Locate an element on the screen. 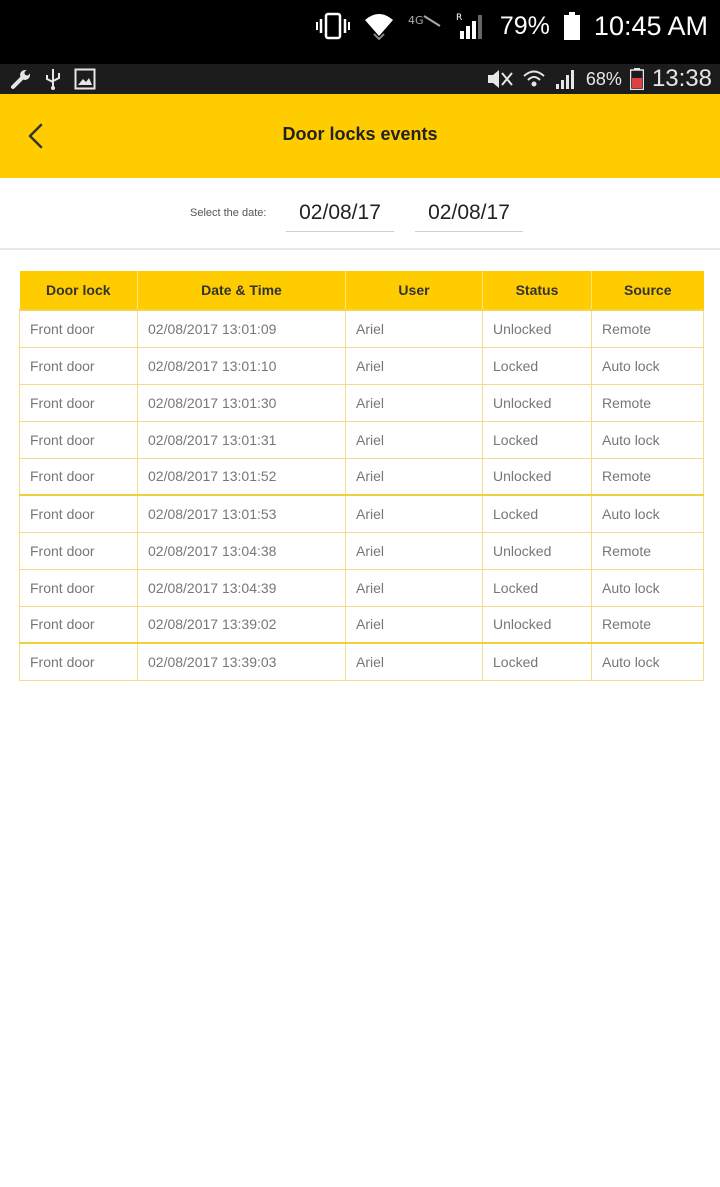  cell-date-time: 02/08/2017 13:01:09 is located at coordinates (241, 328).